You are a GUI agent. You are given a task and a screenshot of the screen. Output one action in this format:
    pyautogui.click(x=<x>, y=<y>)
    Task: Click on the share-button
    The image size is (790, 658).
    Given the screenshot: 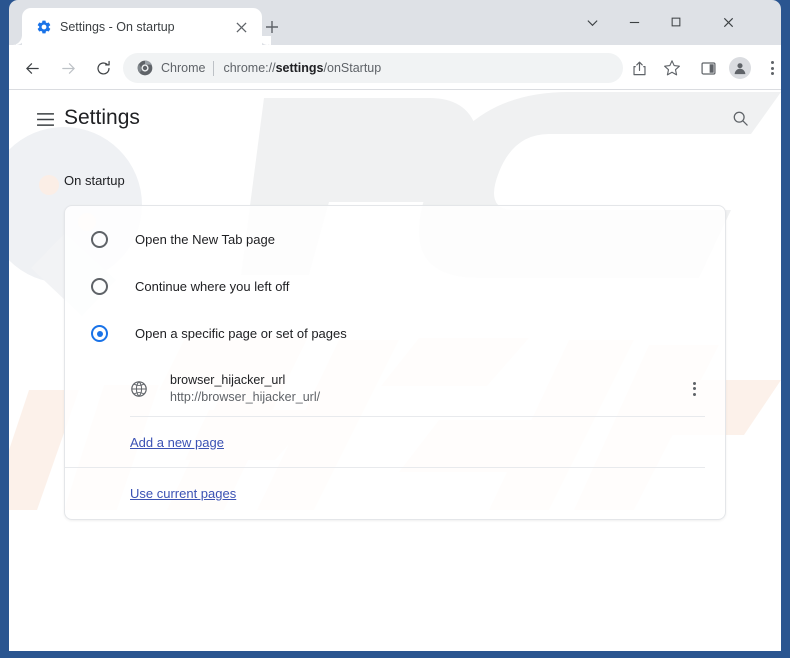 What is the action you would take?
    pyautogui.click(x=639, y=68)
    